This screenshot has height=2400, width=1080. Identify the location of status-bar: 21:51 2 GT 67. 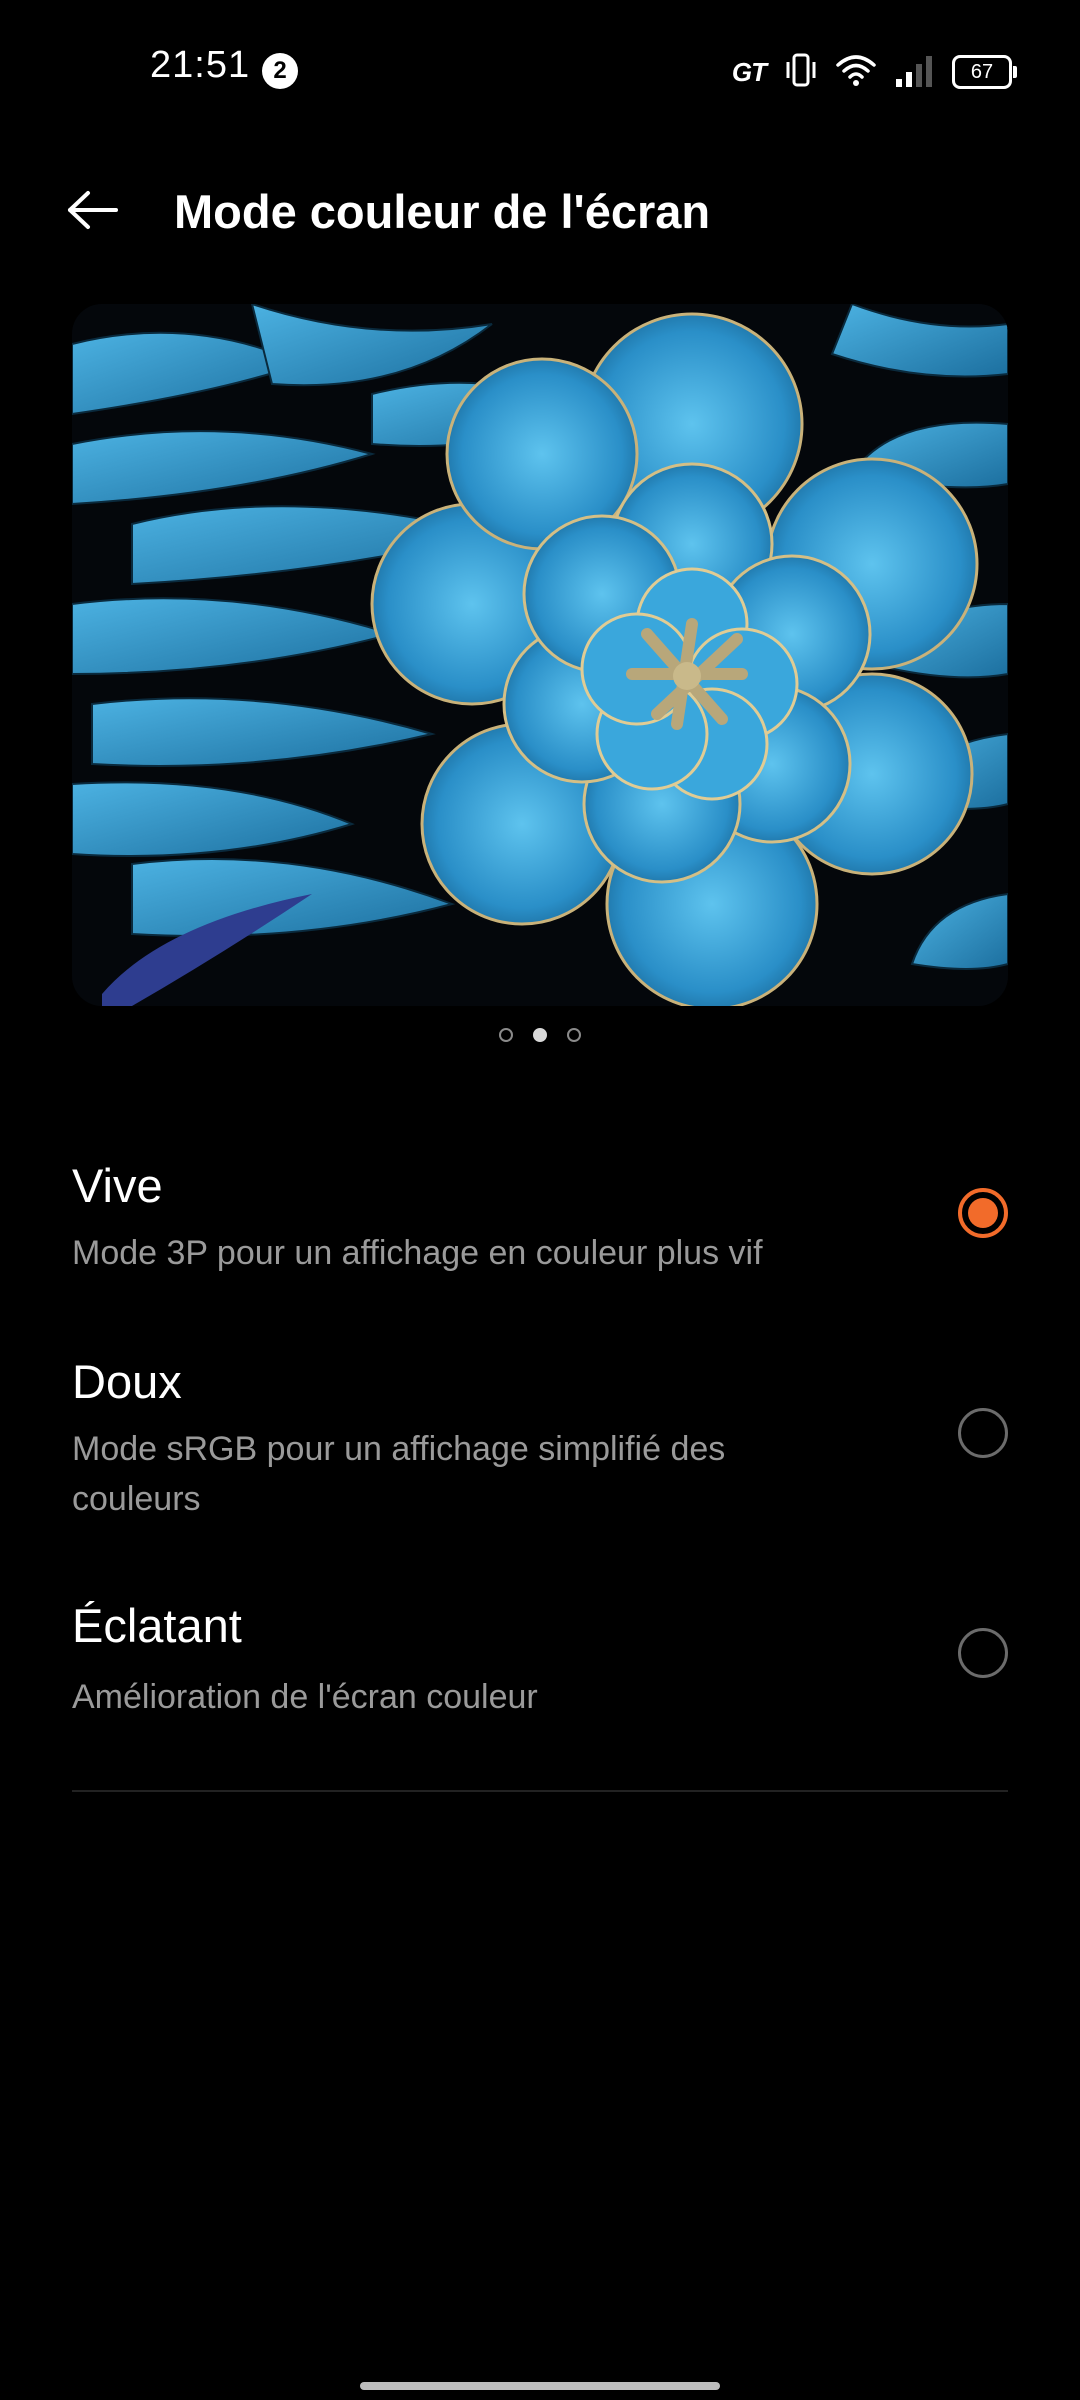
(540, 70).